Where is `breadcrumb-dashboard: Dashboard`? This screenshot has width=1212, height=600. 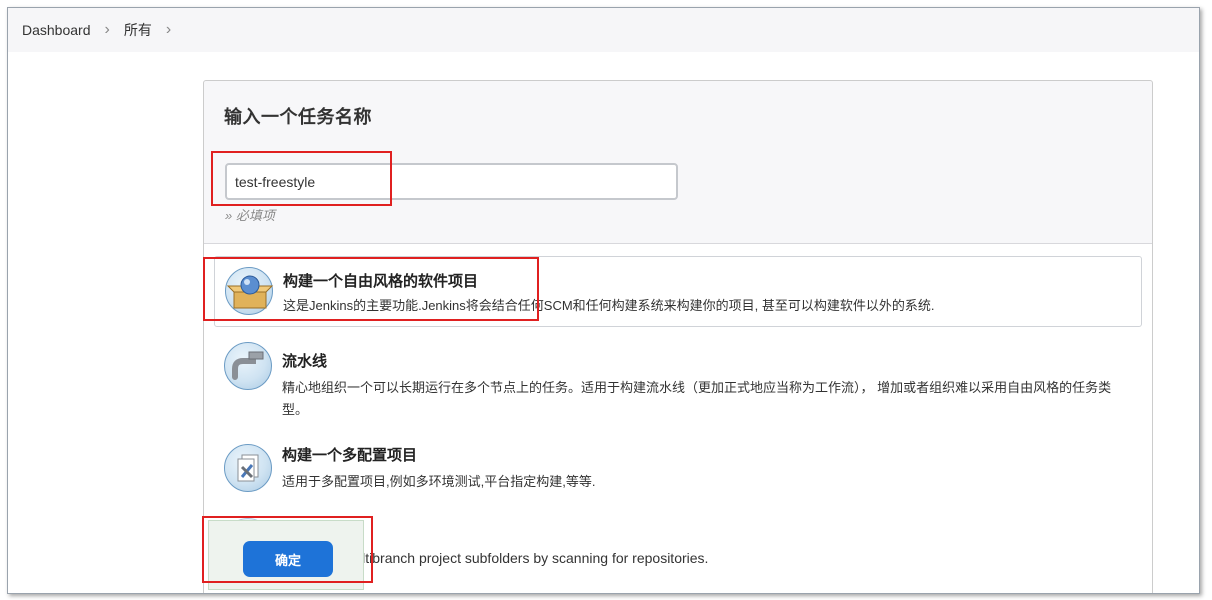
breadcrumb-dashboard: Dashboard is located at coordinates (56, 30).